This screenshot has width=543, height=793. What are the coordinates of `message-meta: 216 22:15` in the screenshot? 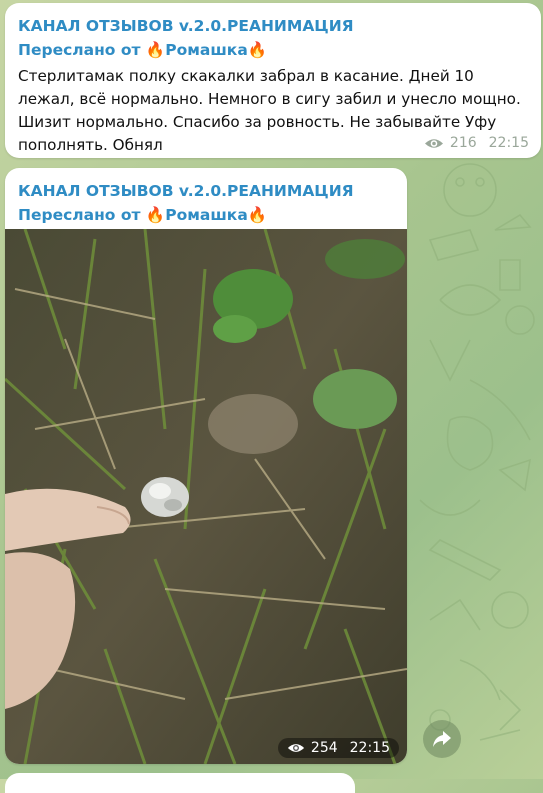 It's located at (476, 143).